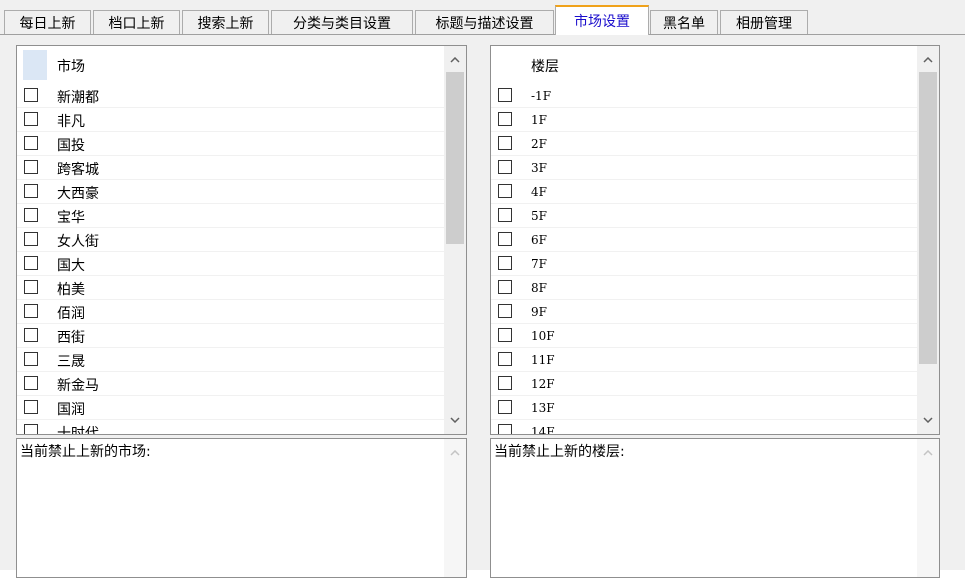 The image size is (965, 578). Describe the element at coordinates (704, 96) in the screenshot. I see `floor-row: -1F` at that location.